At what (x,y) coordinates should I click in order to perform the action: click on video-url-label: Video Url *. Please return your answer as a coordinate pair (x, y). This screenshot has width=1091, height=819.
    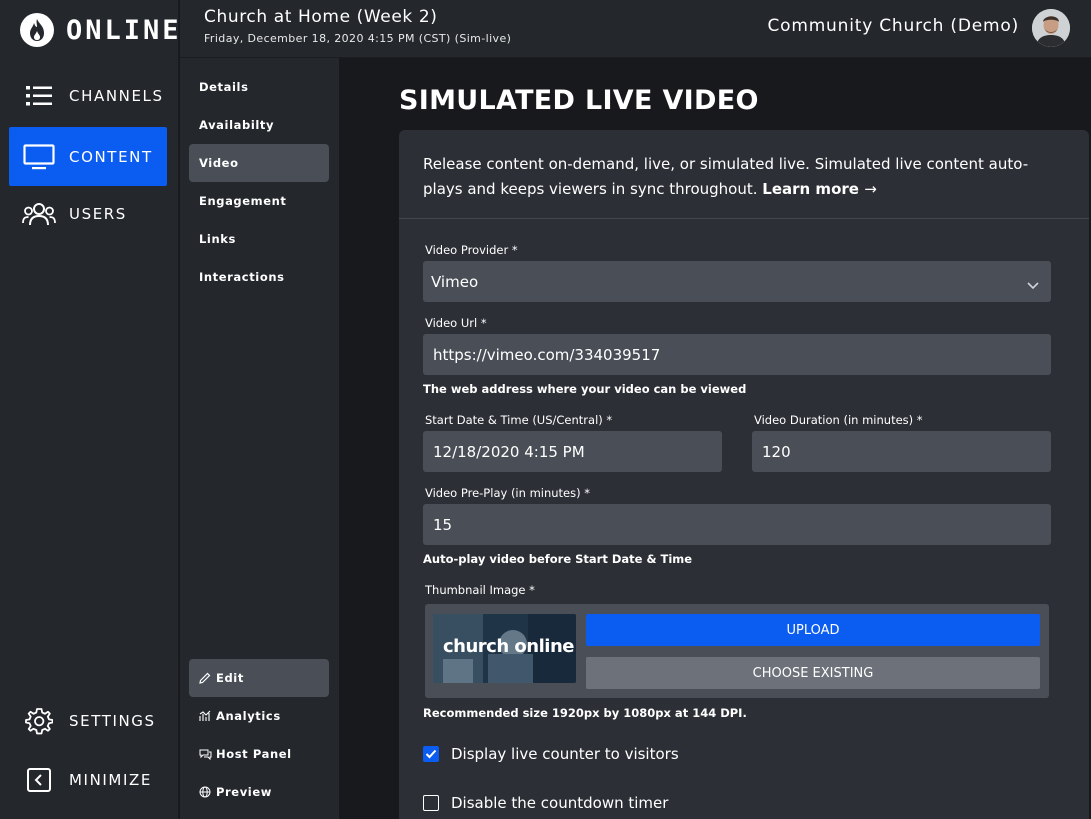
    Looking at the image, I should click on (456, 323).